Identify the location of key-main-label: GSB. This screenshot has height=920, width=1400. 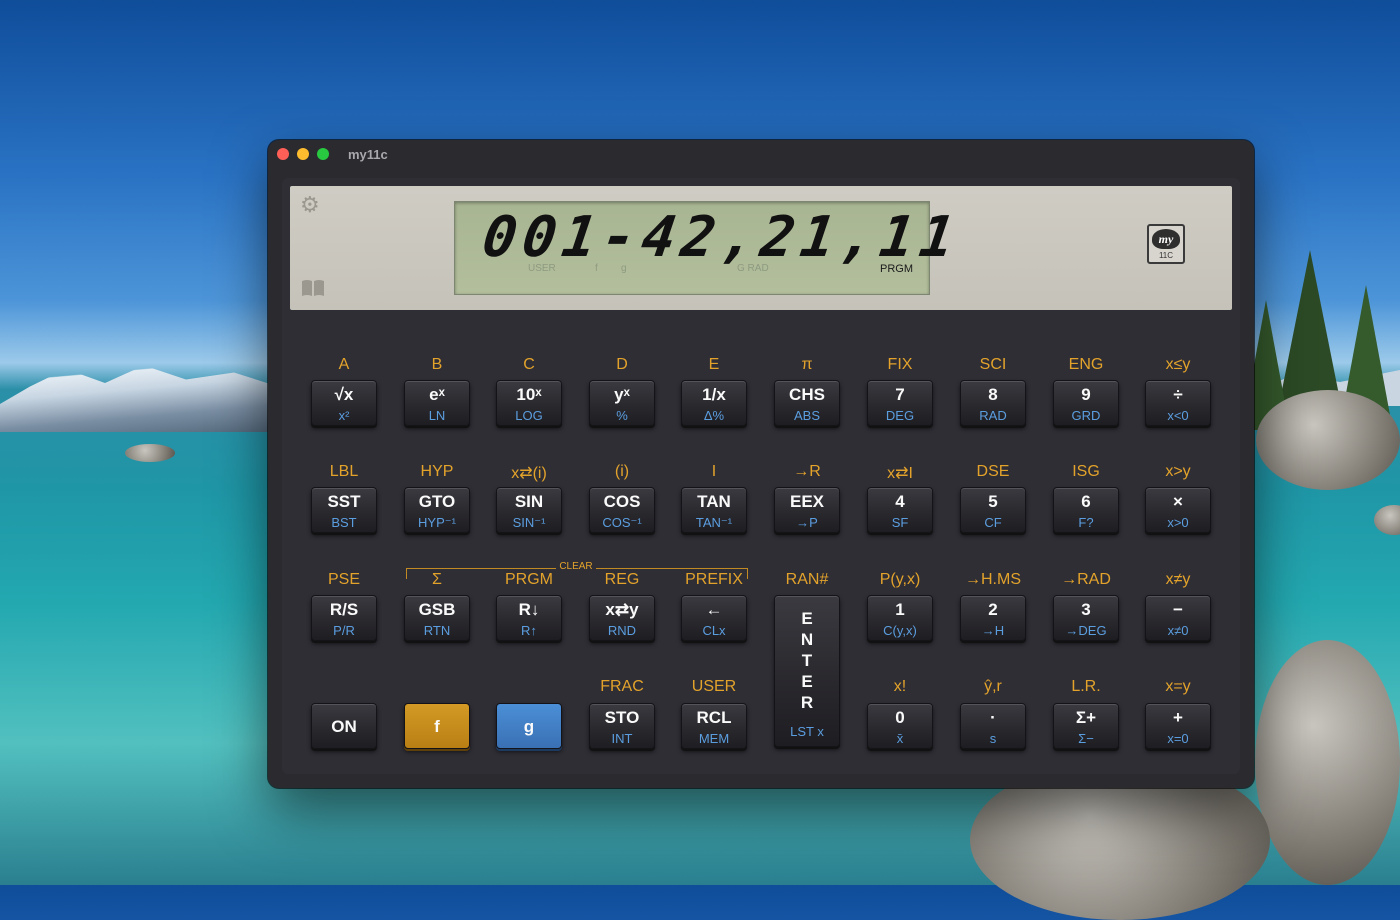
(437, 609).